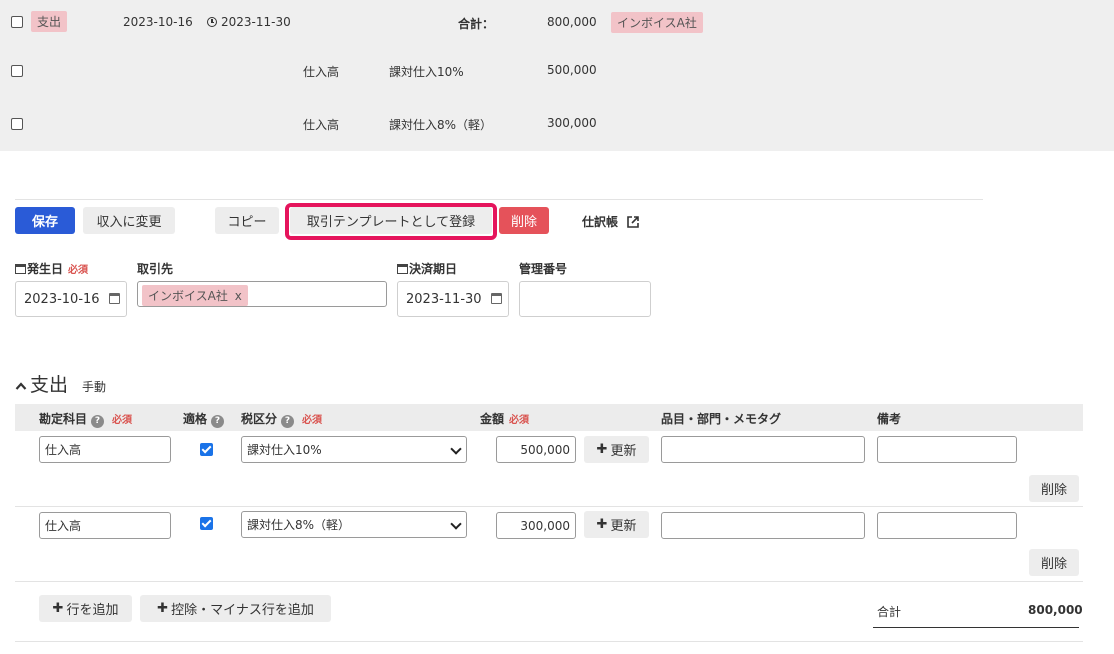 The height and width of the screenshot is (654, 1114). I want to click on delete-button: 削除, so click(524, 220).